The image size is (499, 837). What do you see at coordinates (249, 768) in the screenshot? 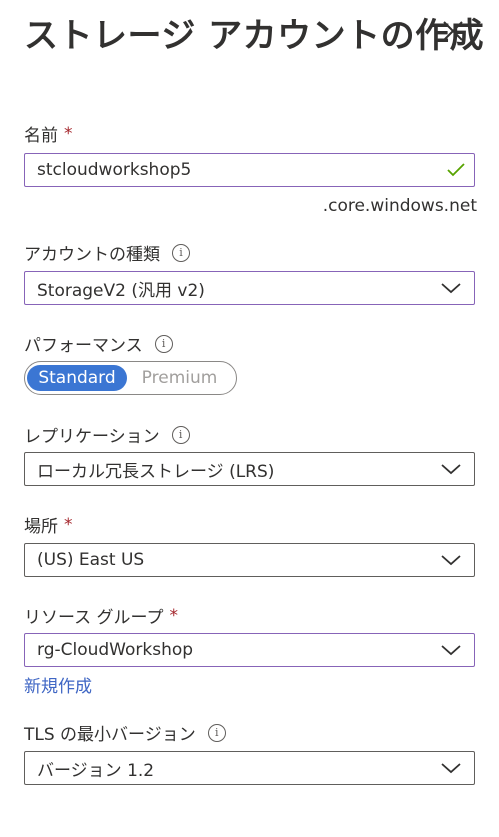
I see `tls-version-dropdown: バージョン 1.2` at bounding box center [249, 768].